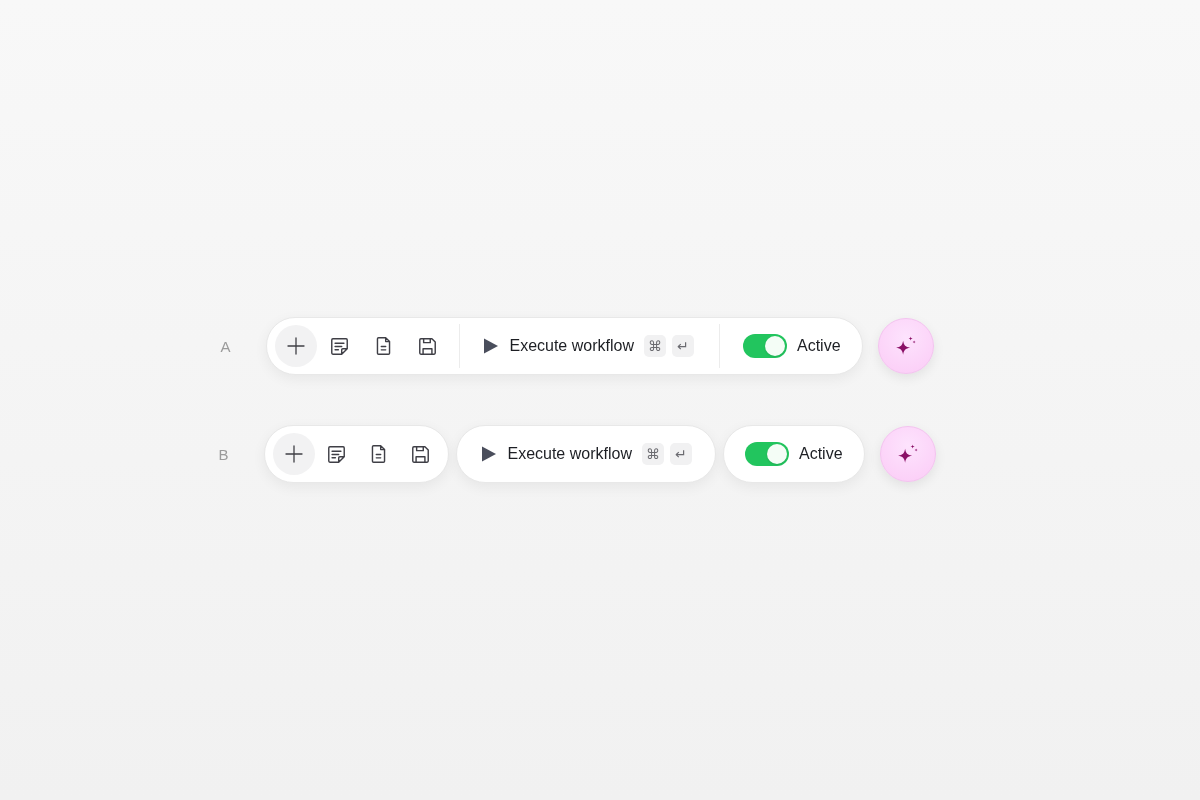 Image resolution: width=1200 pixels, height=800 pixels. What do you see at coordinates (225, 346) in the screenshot?
I see `row-label: A` at bounding box center [225, 346].